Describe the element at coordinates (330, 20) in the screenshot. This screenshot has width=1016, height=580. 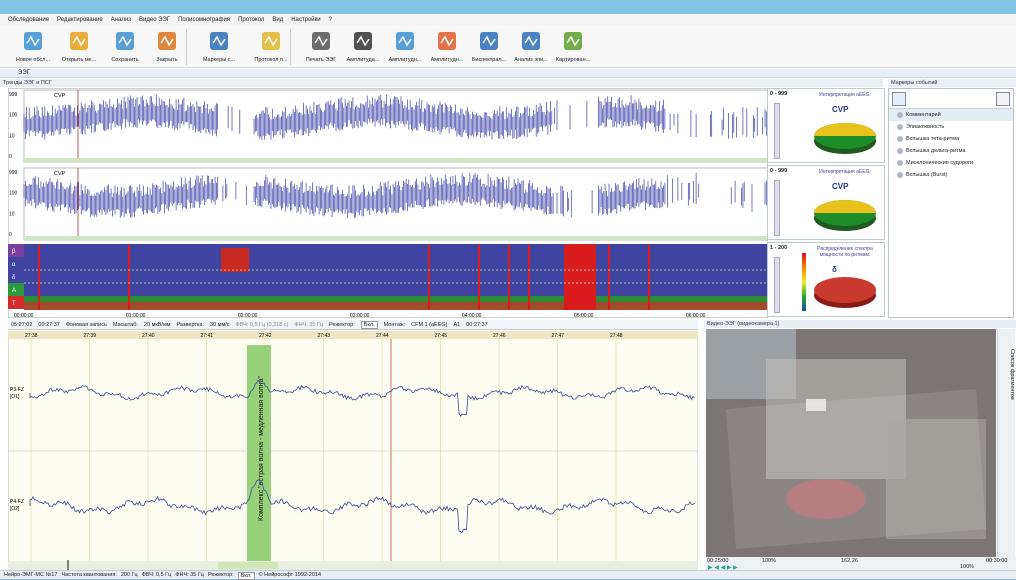
I see `menu-item: ?` at that location.